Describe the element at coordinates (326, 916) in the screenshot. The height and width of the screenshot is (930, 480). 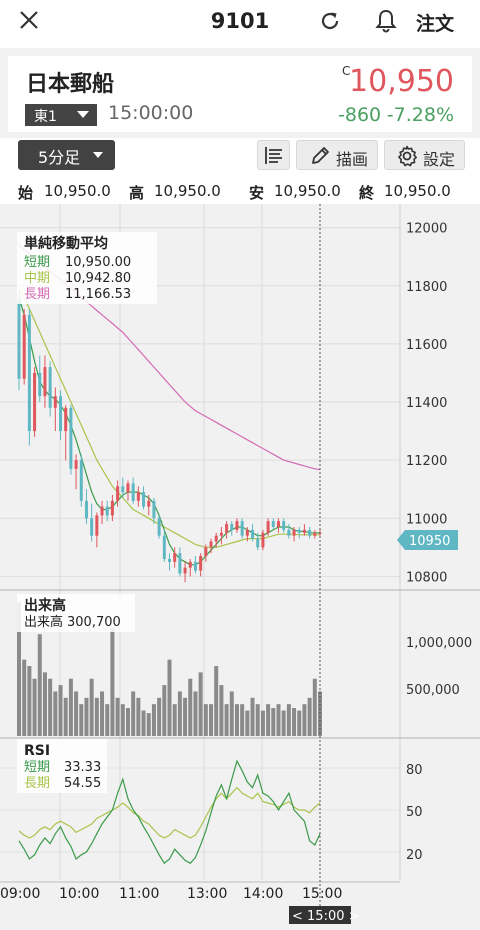
I see `cursor-time-label: < 15:00 >` at that location.